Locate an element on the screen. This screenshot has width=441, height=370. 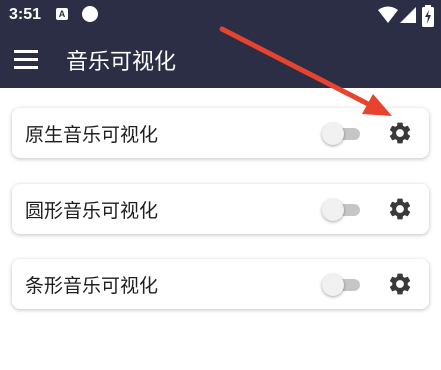
battery-charging-icon is located at coordinates (428, 16).